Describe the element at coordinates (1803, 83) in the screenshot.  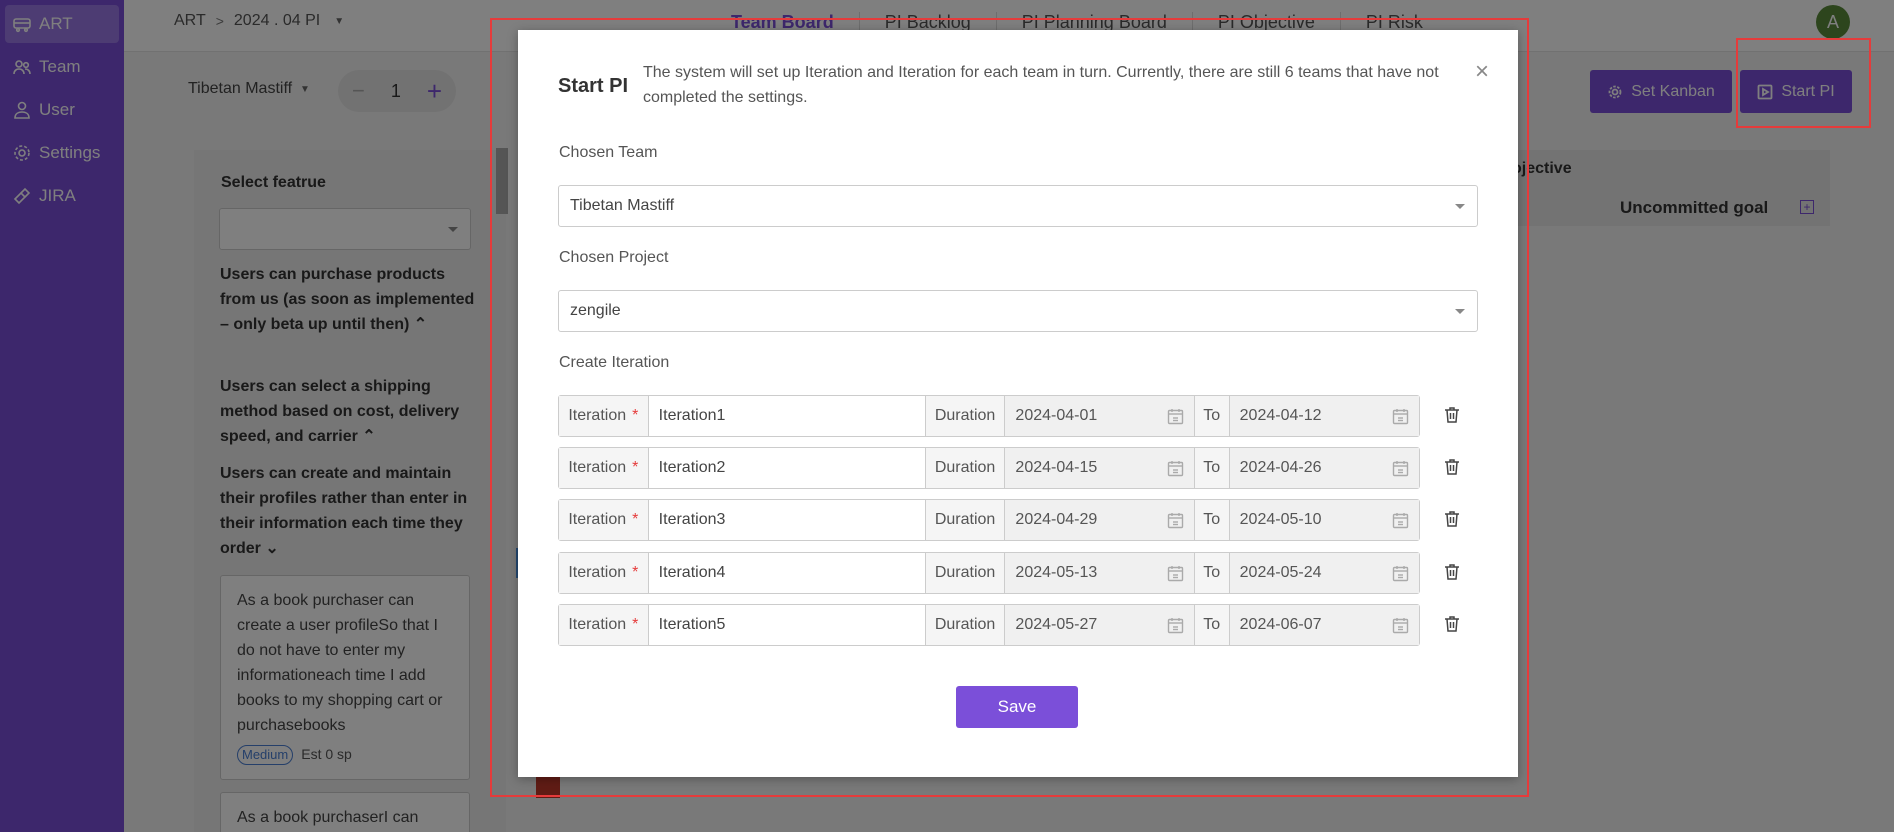
I see `highlight-box` at that location.